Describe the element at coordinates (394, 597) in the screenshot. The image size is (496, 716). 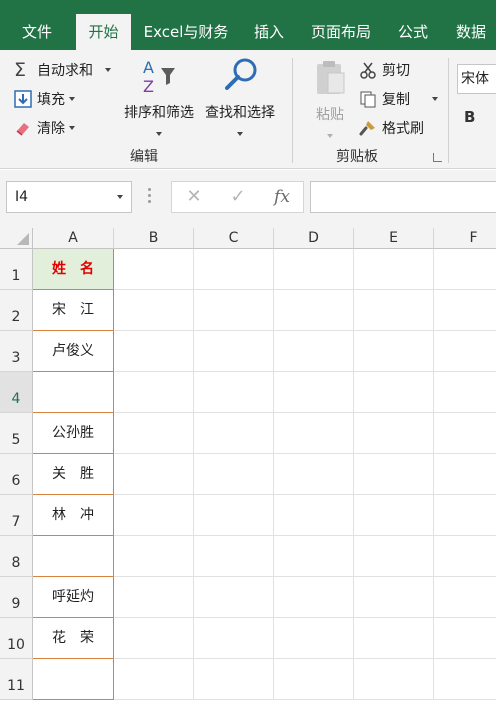
I see `cell-e9` at that location.